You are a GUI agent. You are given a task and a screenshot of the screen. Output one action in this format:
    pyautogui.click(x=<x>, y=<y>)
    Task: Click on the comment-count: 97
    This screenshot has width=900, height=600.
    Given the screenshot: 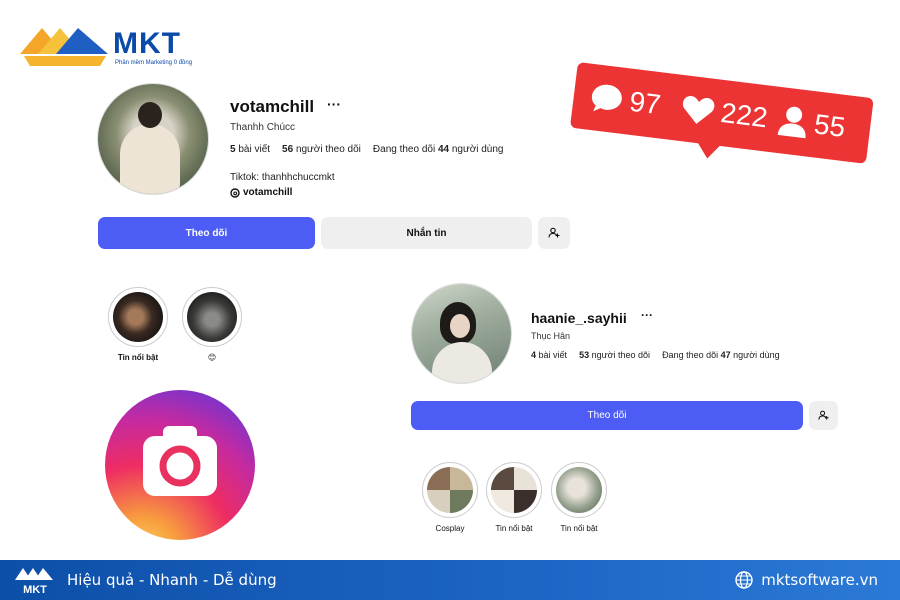 What is the action you would take?
    pyautogui.click(x=625, y=101)
    